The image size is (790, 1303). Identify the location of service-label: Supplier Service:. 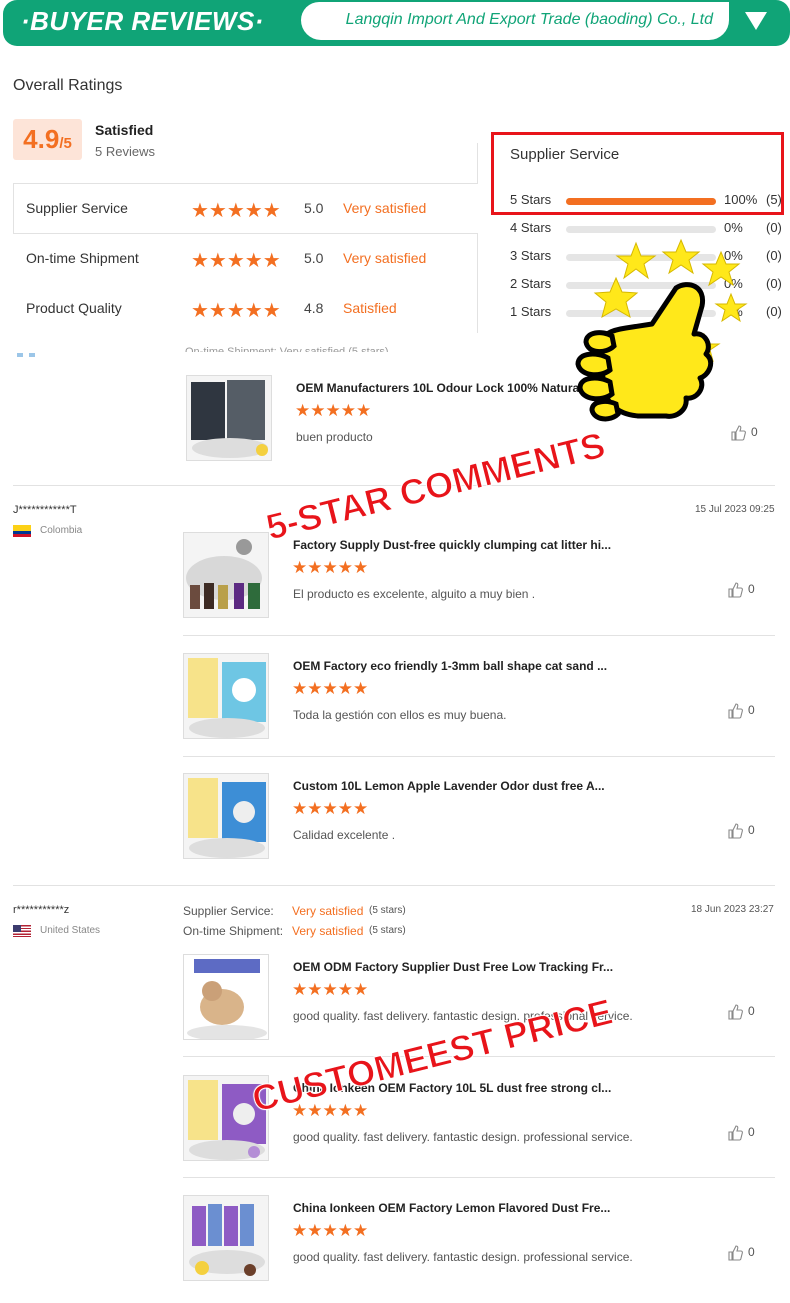
(228, 911).